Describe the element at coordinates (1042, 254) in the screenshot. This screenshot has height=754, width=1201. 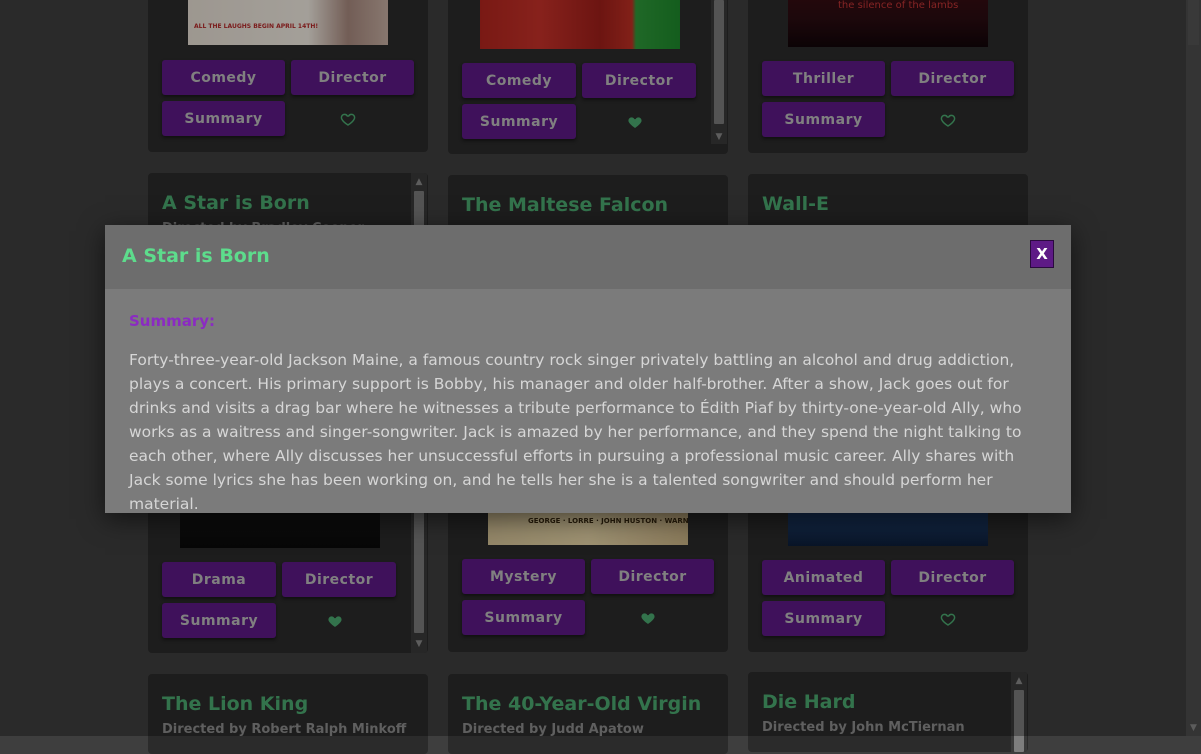
I see `close-button: X` at that location.